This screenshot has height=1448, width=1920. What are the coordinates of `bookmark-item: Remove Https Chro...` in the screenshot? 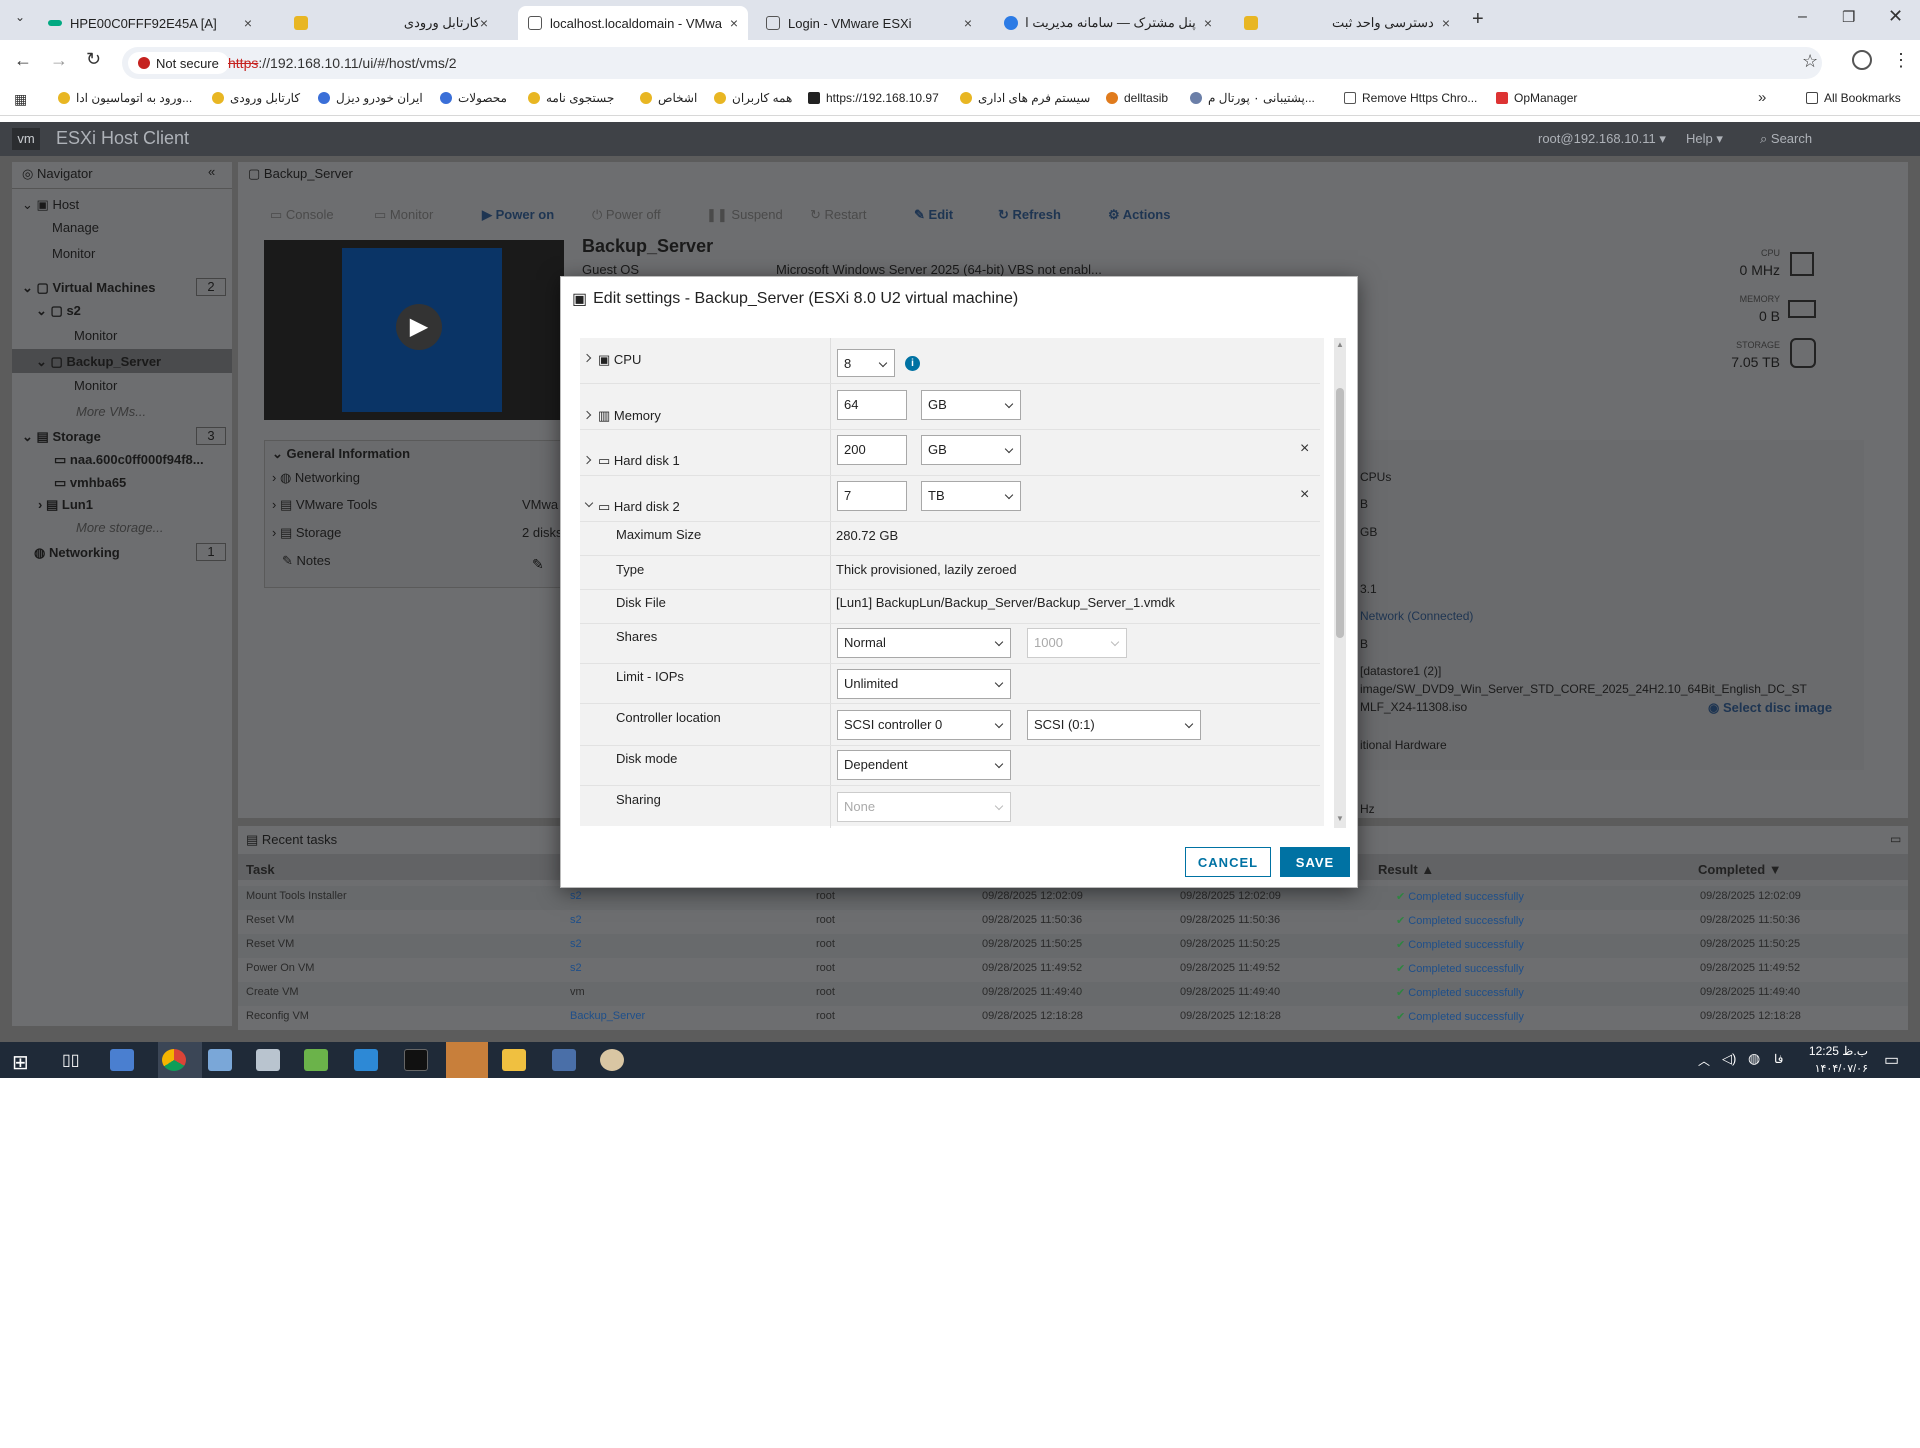 It's located at (1410, 98).